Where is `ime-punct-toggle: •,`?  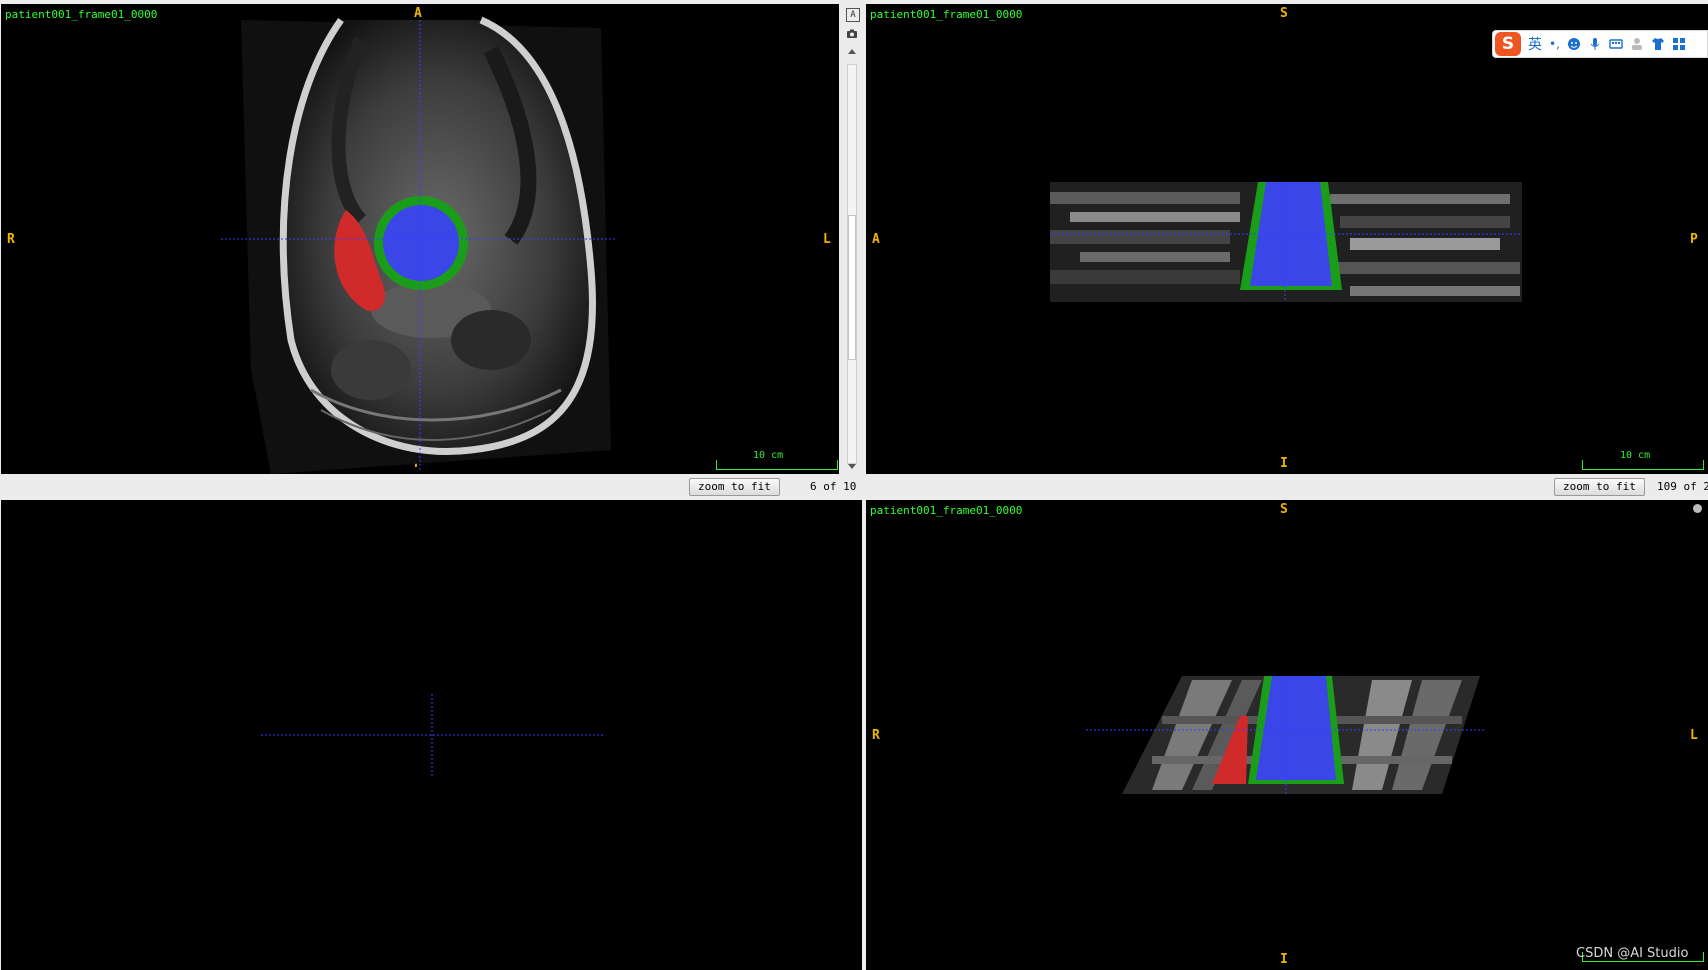 ime-punct-toggle: •, is located at coordinates (1554, 44).